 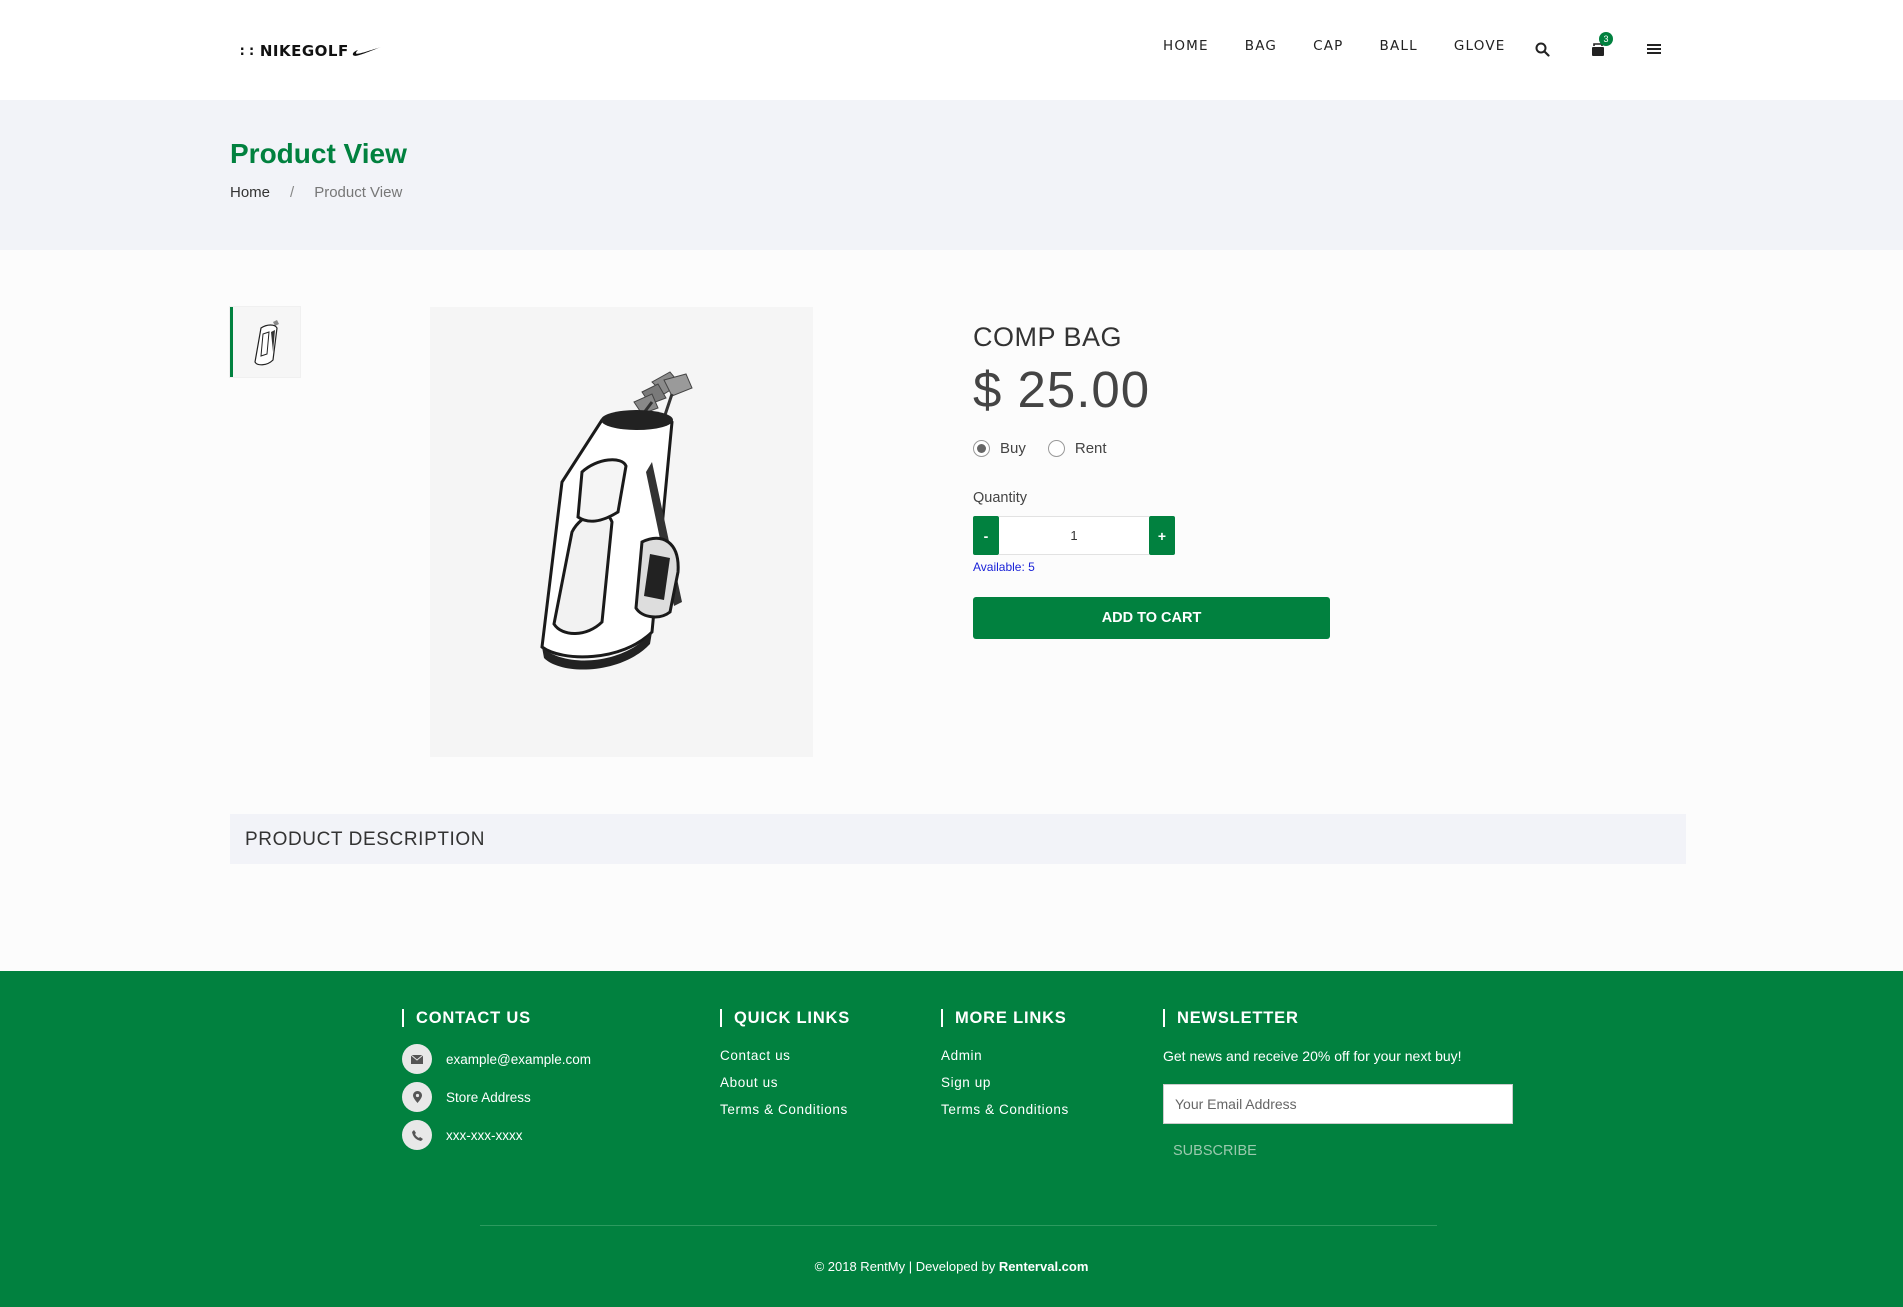 What do you see at coordinates (1261, 46) in the screenshot?
I see `nav-bag: BAG` at bounding box center [1261, 46].